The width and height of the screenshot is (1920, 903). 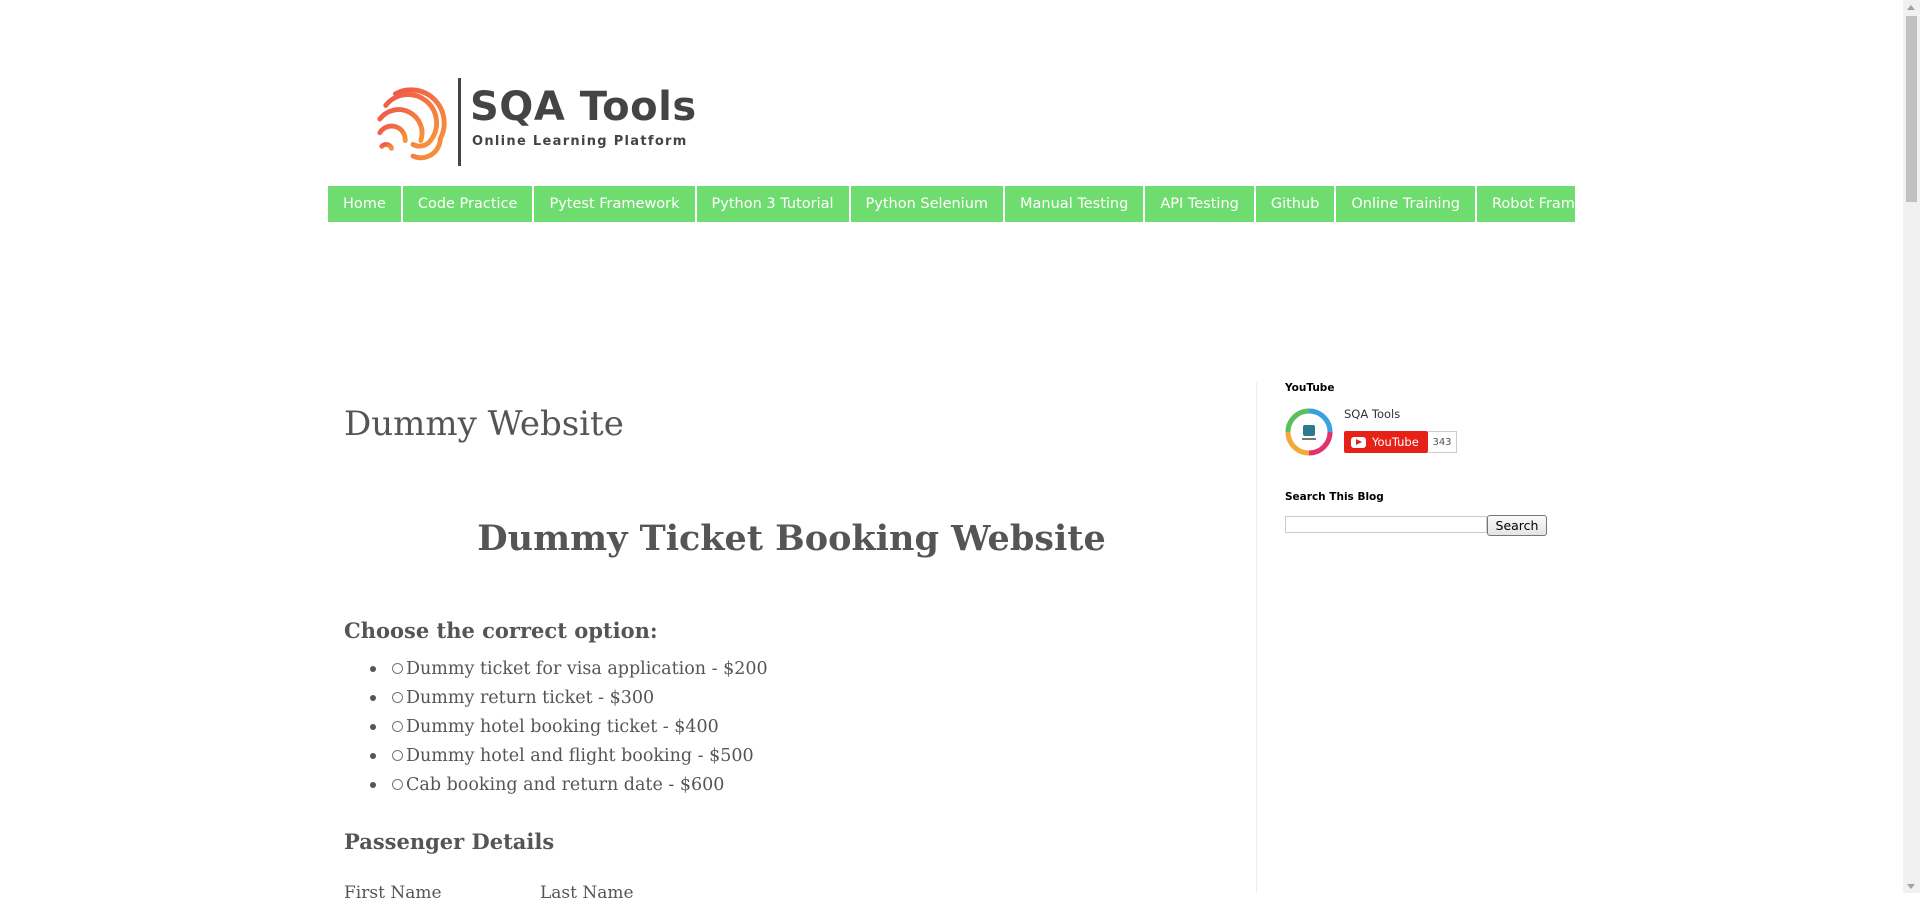 I want to click on option-label: Dummy ticket for visa application - $200, so click(x=587, y=668).